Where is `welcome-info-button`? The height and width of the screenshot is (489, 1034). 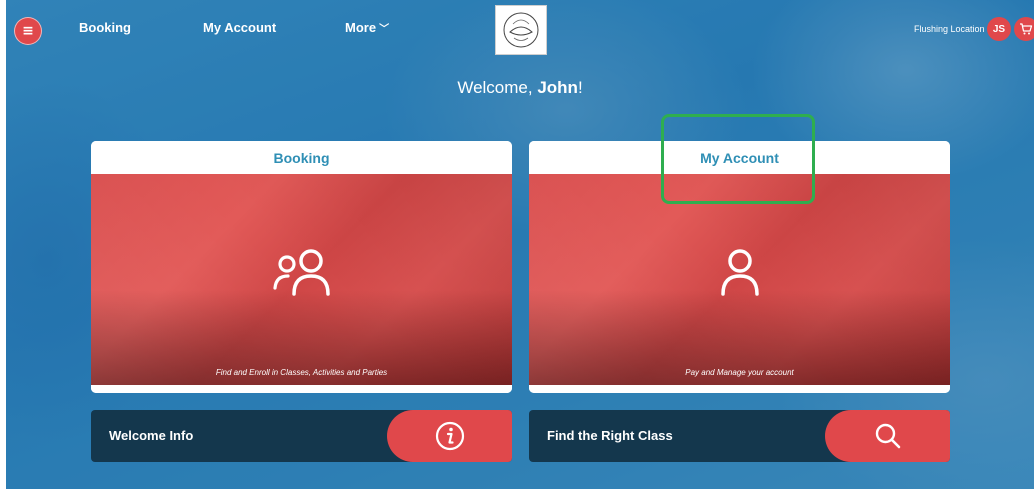 welcome-info-button is located at coordinates (449, 436).